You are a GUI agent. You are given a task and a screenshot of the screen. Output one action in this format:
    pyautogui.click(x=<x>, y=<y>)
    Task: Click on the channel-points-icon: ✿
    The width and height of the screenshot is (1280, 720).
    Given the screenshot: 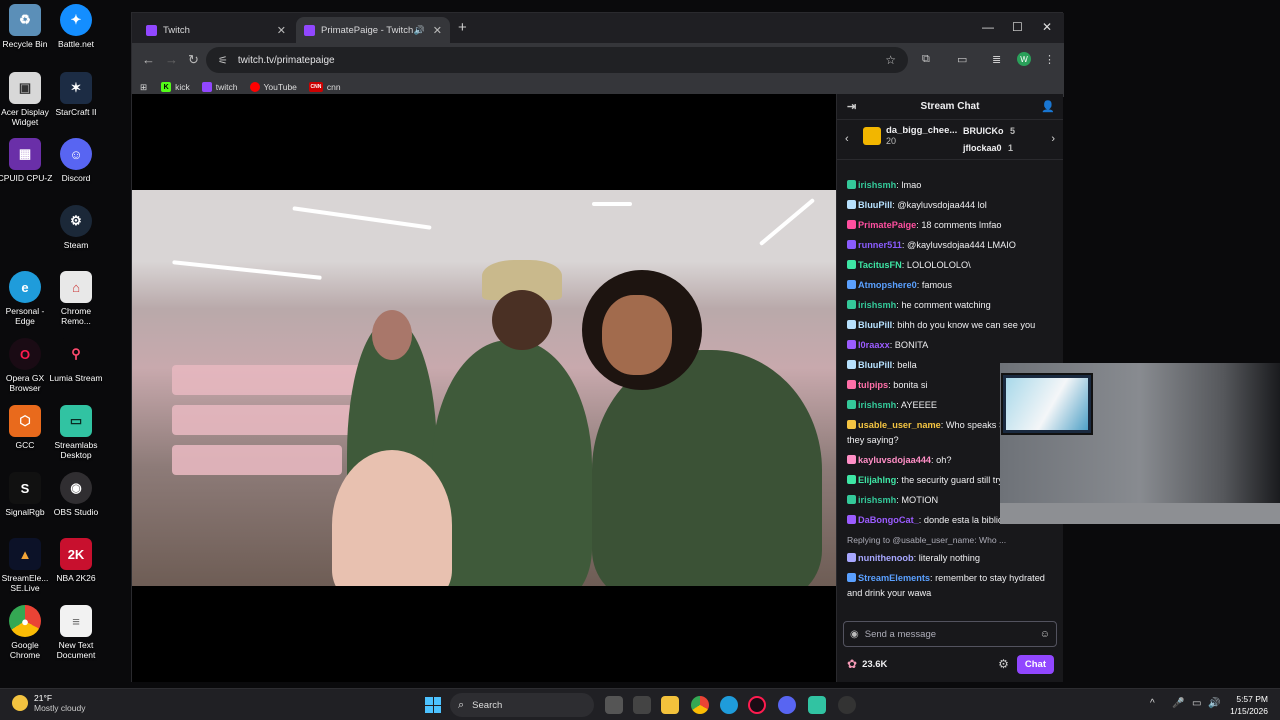 What is the action you would take?
    pyautogui.click(x=852, y=664)
    